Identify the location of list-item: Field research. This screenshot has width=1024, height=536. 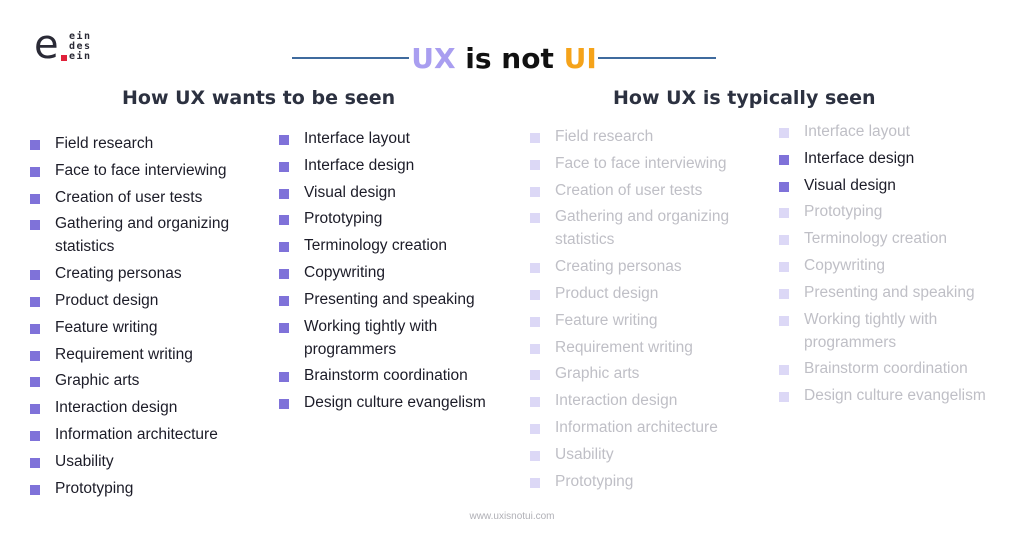
(150, 143).